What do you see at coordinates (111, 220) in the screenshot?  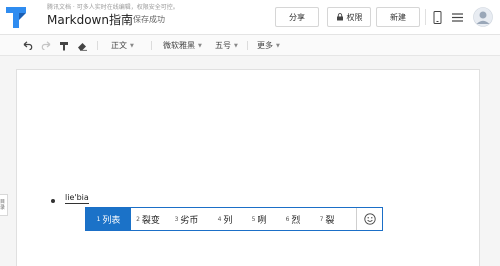 I see `candidate-text: 列表` at bounding box center [111, 220].